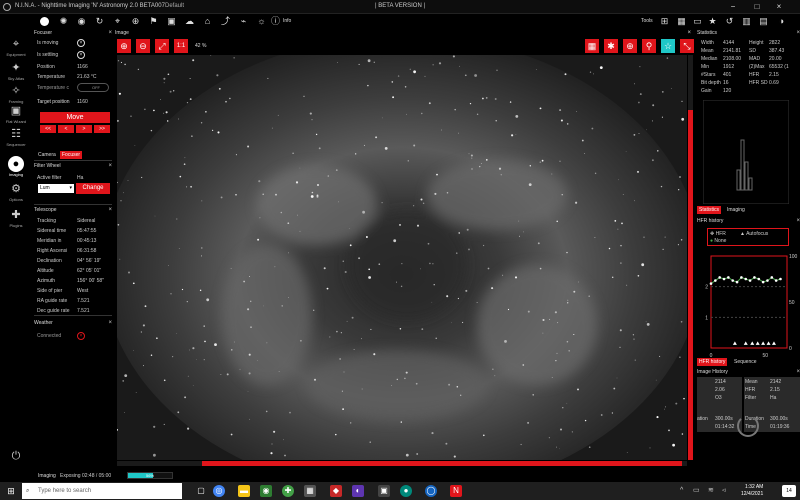 Image resolution: width=800 pixels, height=500 pixels. Describe the element at coordinates (681, 21) in the screenshot. I see `calculator-icon: ▦` at that location.